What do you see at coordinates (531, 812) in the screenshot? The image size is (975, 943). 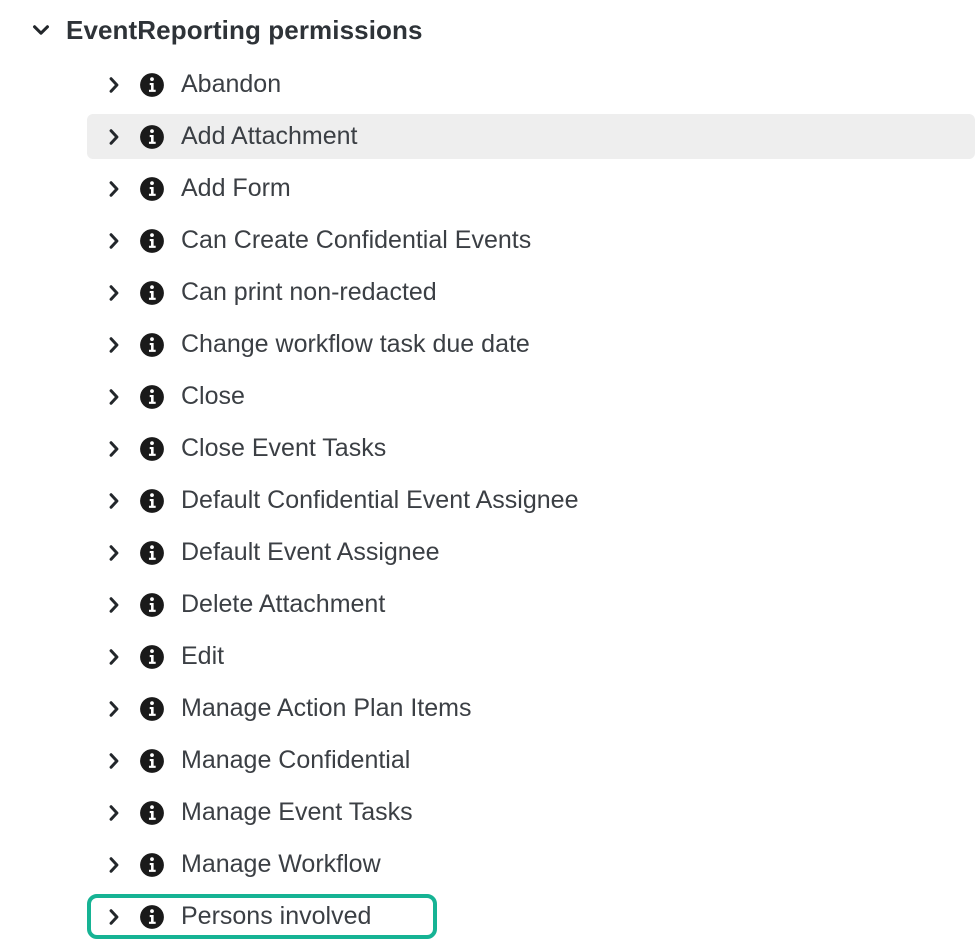 I see `permission-row: Manage Event Tasks` at bounding box center [531, 812].